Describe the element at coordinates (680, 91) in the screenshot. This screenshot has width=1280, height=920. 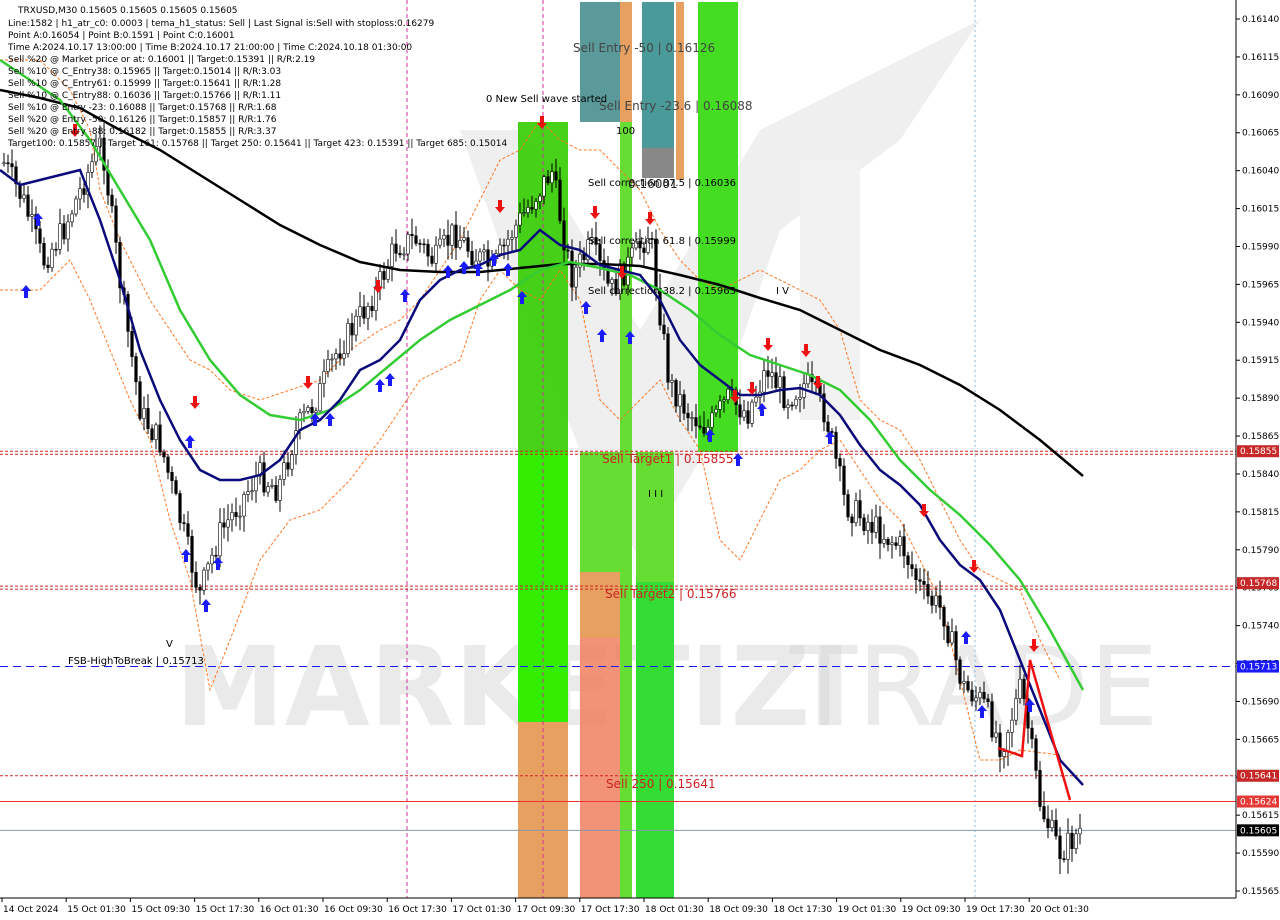
I see `zone-orange-thin` at that location.